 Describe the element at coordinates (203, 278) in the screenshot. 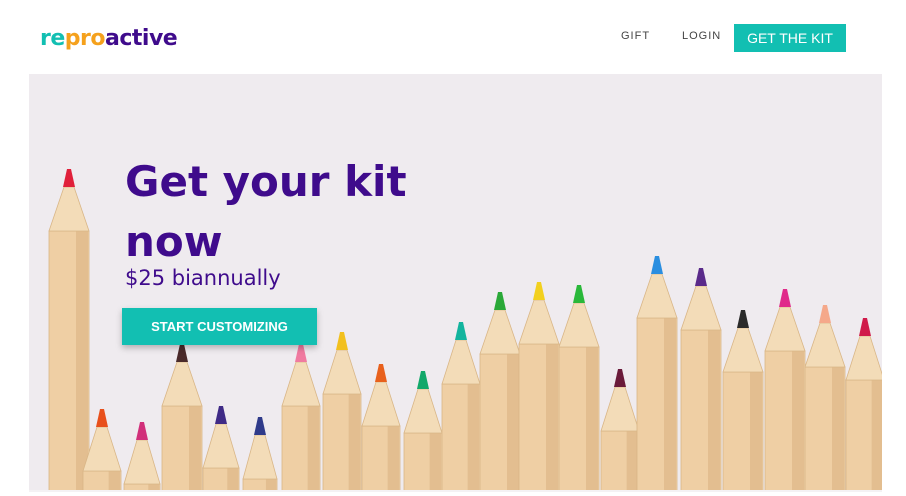

I see `hero-price: $25 biannually` at that location.